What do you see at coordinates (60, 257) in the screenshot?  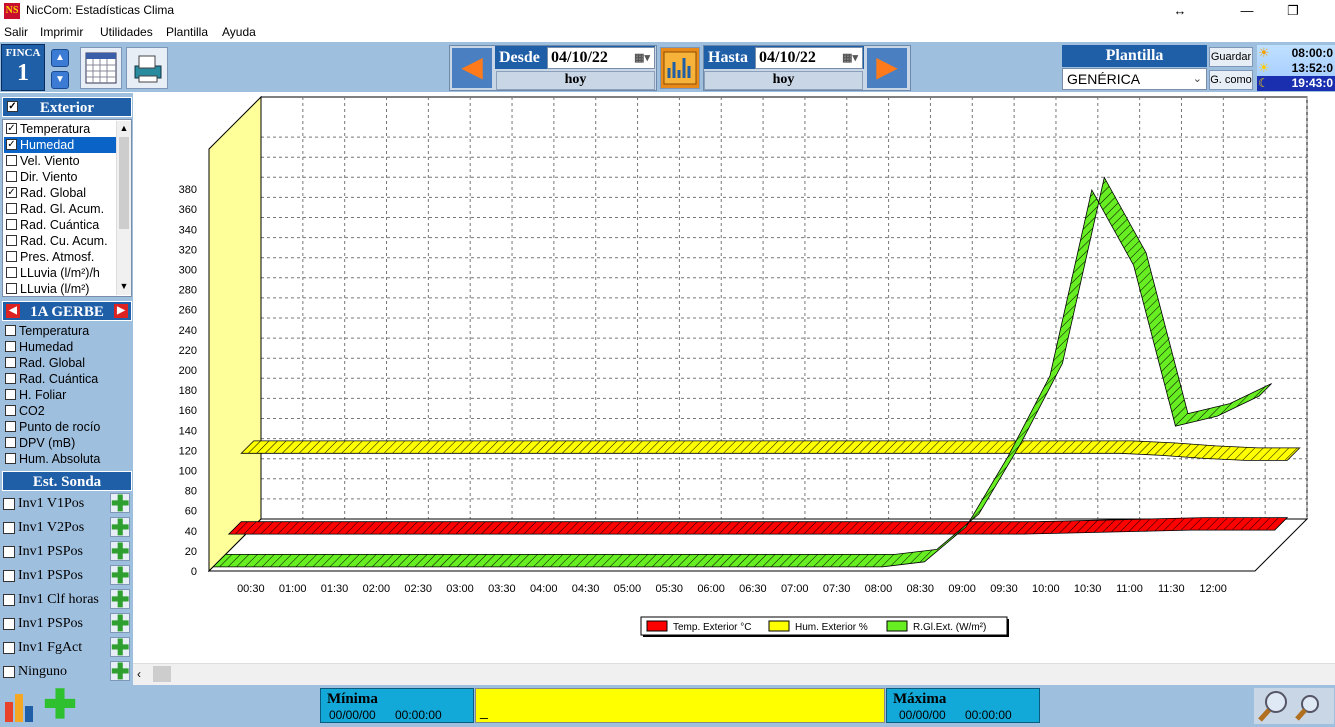 I see `exterior-item: Pres. Atmosf.` at bounding box center [60, 257].